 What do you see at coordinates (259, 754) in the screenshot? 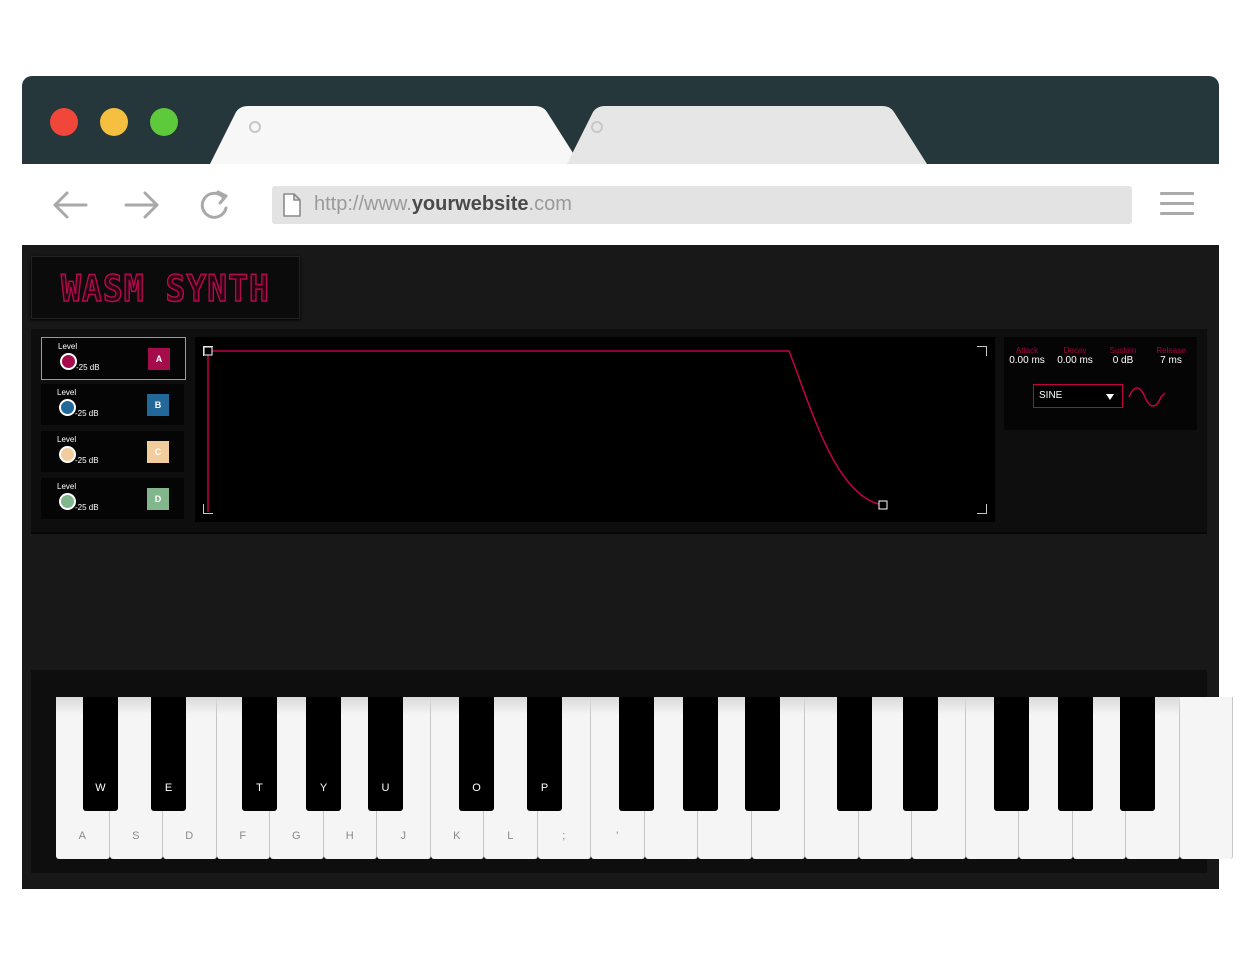
I see `black-key: T` at bounding box center [259, 754].